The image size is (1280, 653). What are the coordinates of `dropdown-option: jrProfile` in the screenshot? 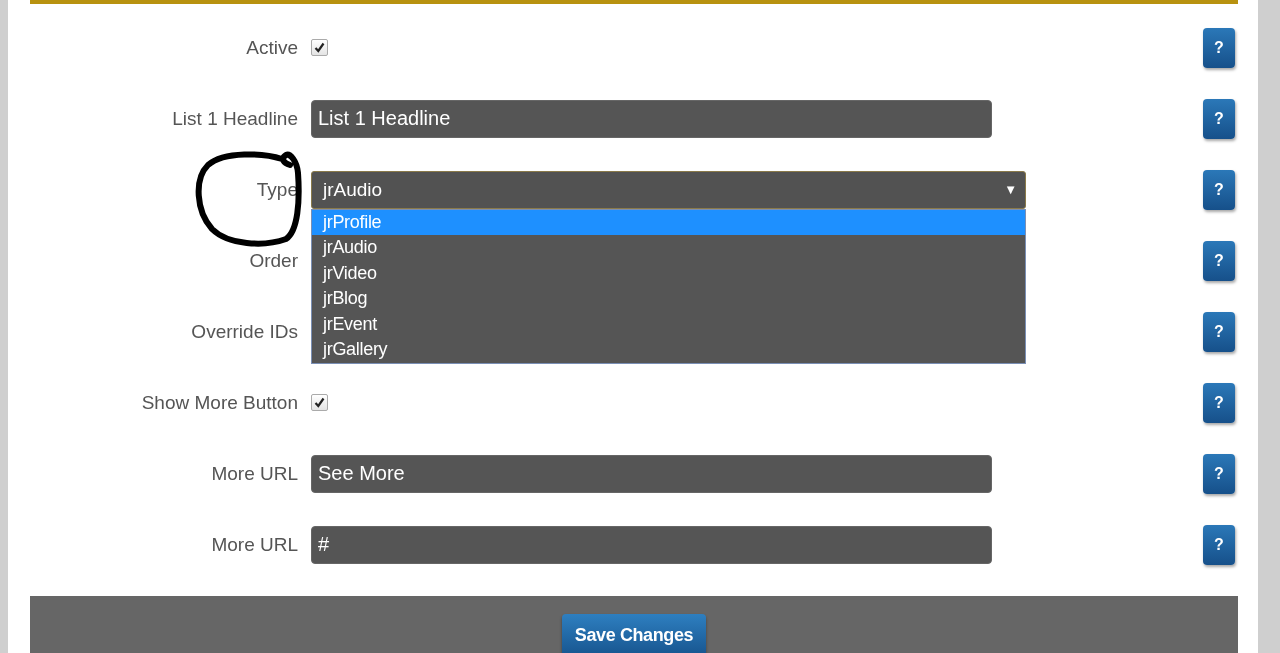 It's located at (668, 222).